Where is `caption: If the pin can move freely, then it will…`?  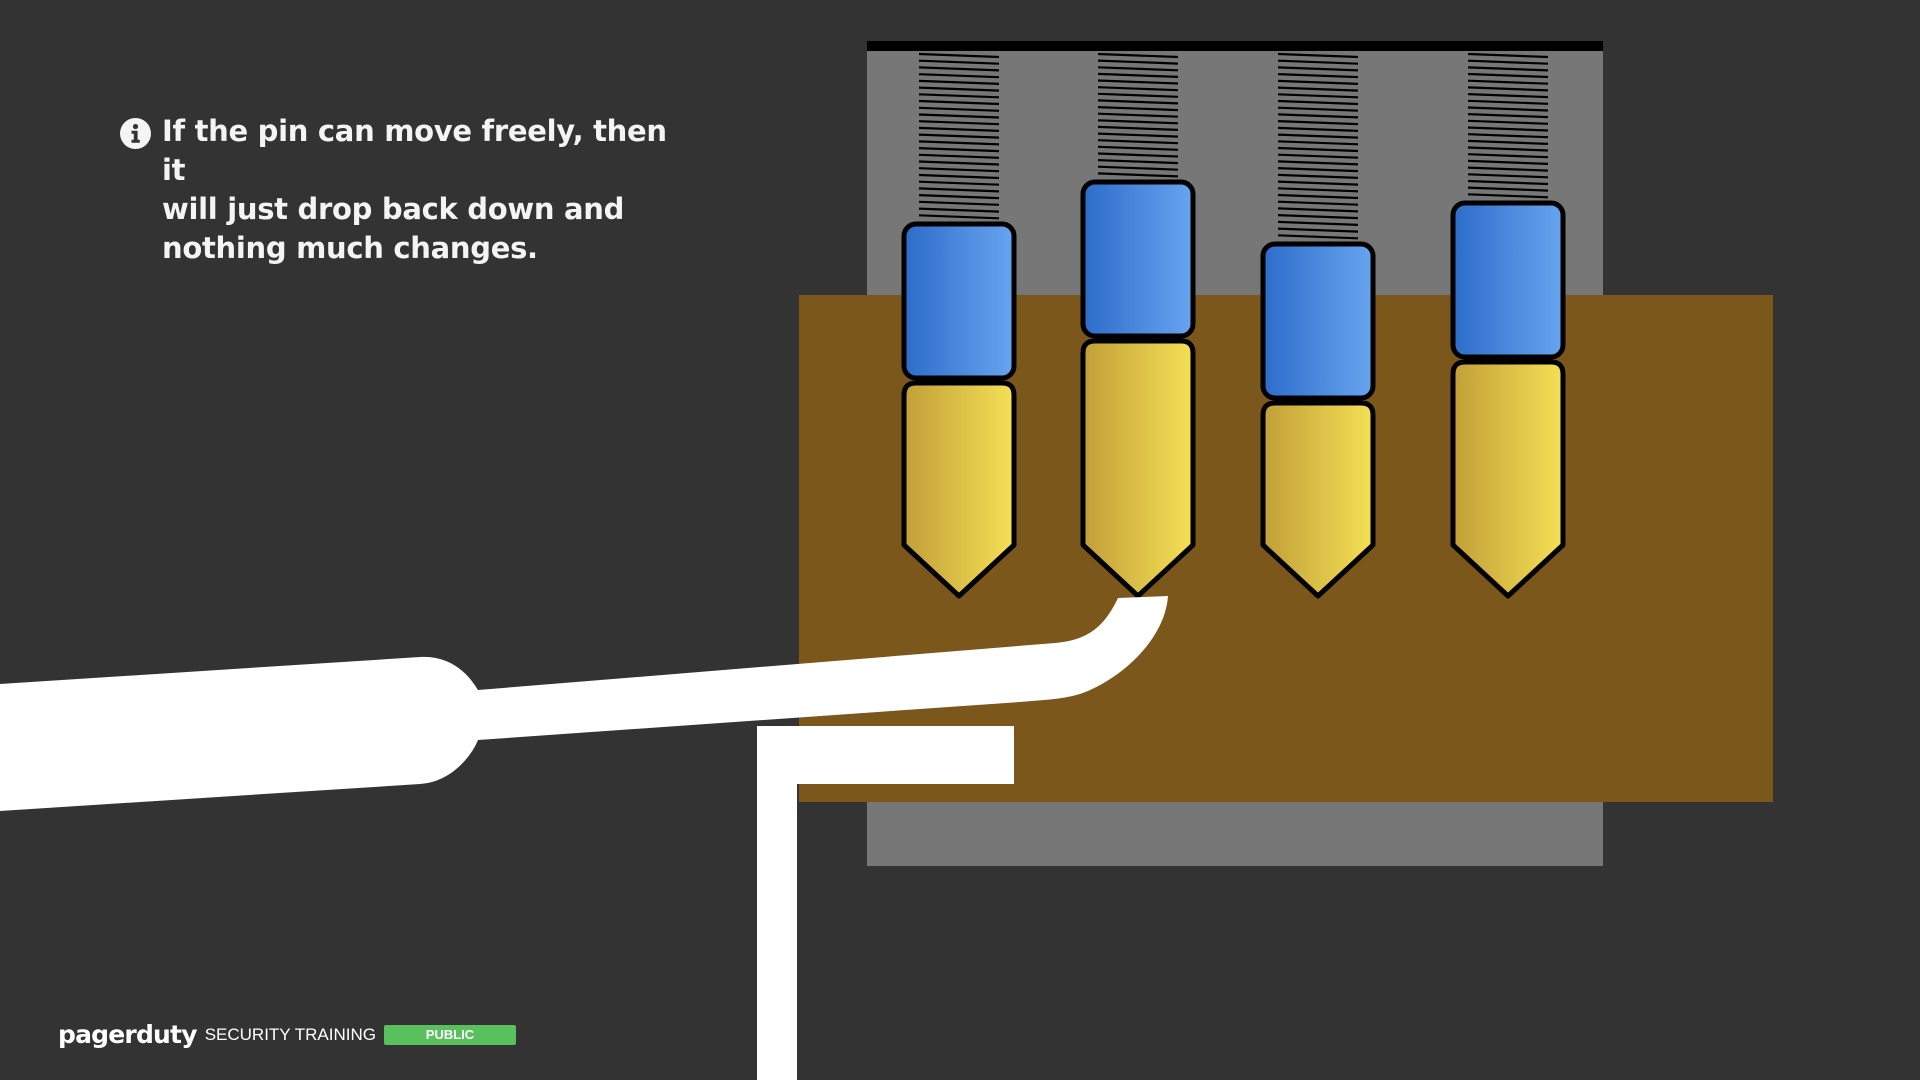
caption: If the pin can move freely, then it will… is located at coordinates (400, 190).